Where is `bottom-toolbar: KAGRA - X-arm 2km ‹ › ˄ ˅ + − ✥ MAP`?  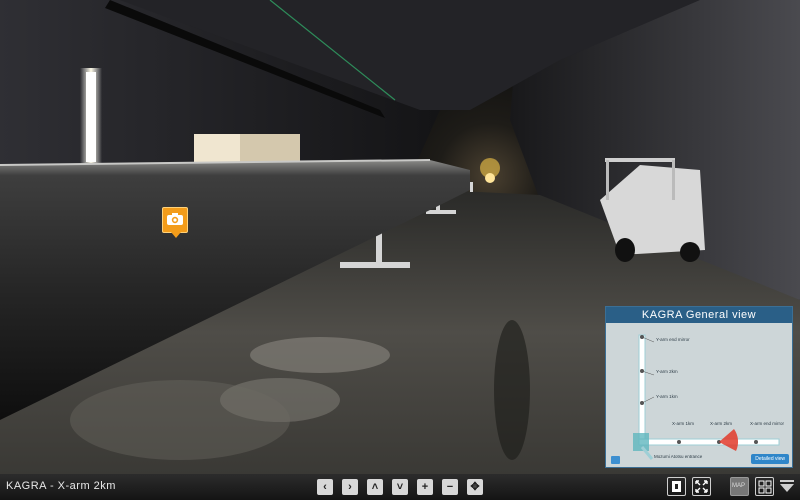 bottom-toolbar: KAGRA - X-arm 2km ‹ › ˄ ˅ + − ✥ MAP is located at coordinates (400, 487).